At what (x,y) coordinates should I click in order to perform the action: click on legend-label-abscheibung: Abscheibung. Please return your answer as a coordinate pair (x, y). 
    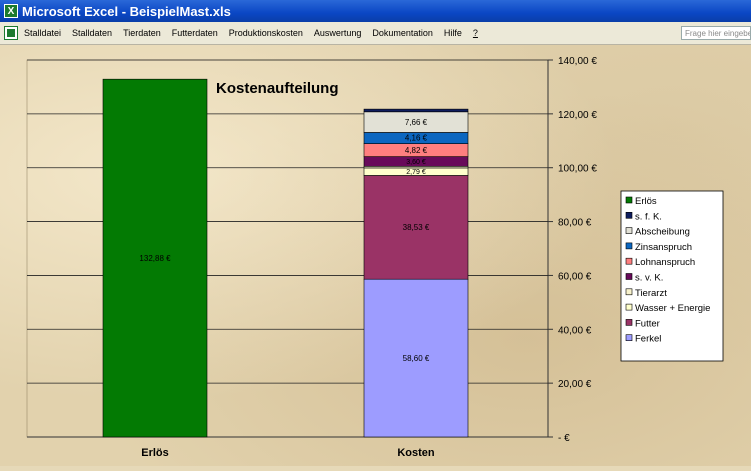
    Looking at the image, I should click on (662, 232).